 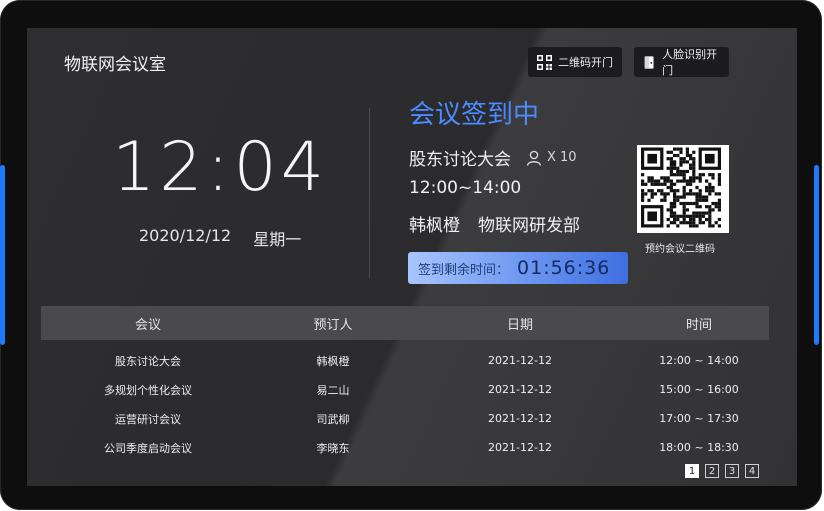 I want to click on qr-code-door-label: 二维码开门, so click(x=585, y=62).